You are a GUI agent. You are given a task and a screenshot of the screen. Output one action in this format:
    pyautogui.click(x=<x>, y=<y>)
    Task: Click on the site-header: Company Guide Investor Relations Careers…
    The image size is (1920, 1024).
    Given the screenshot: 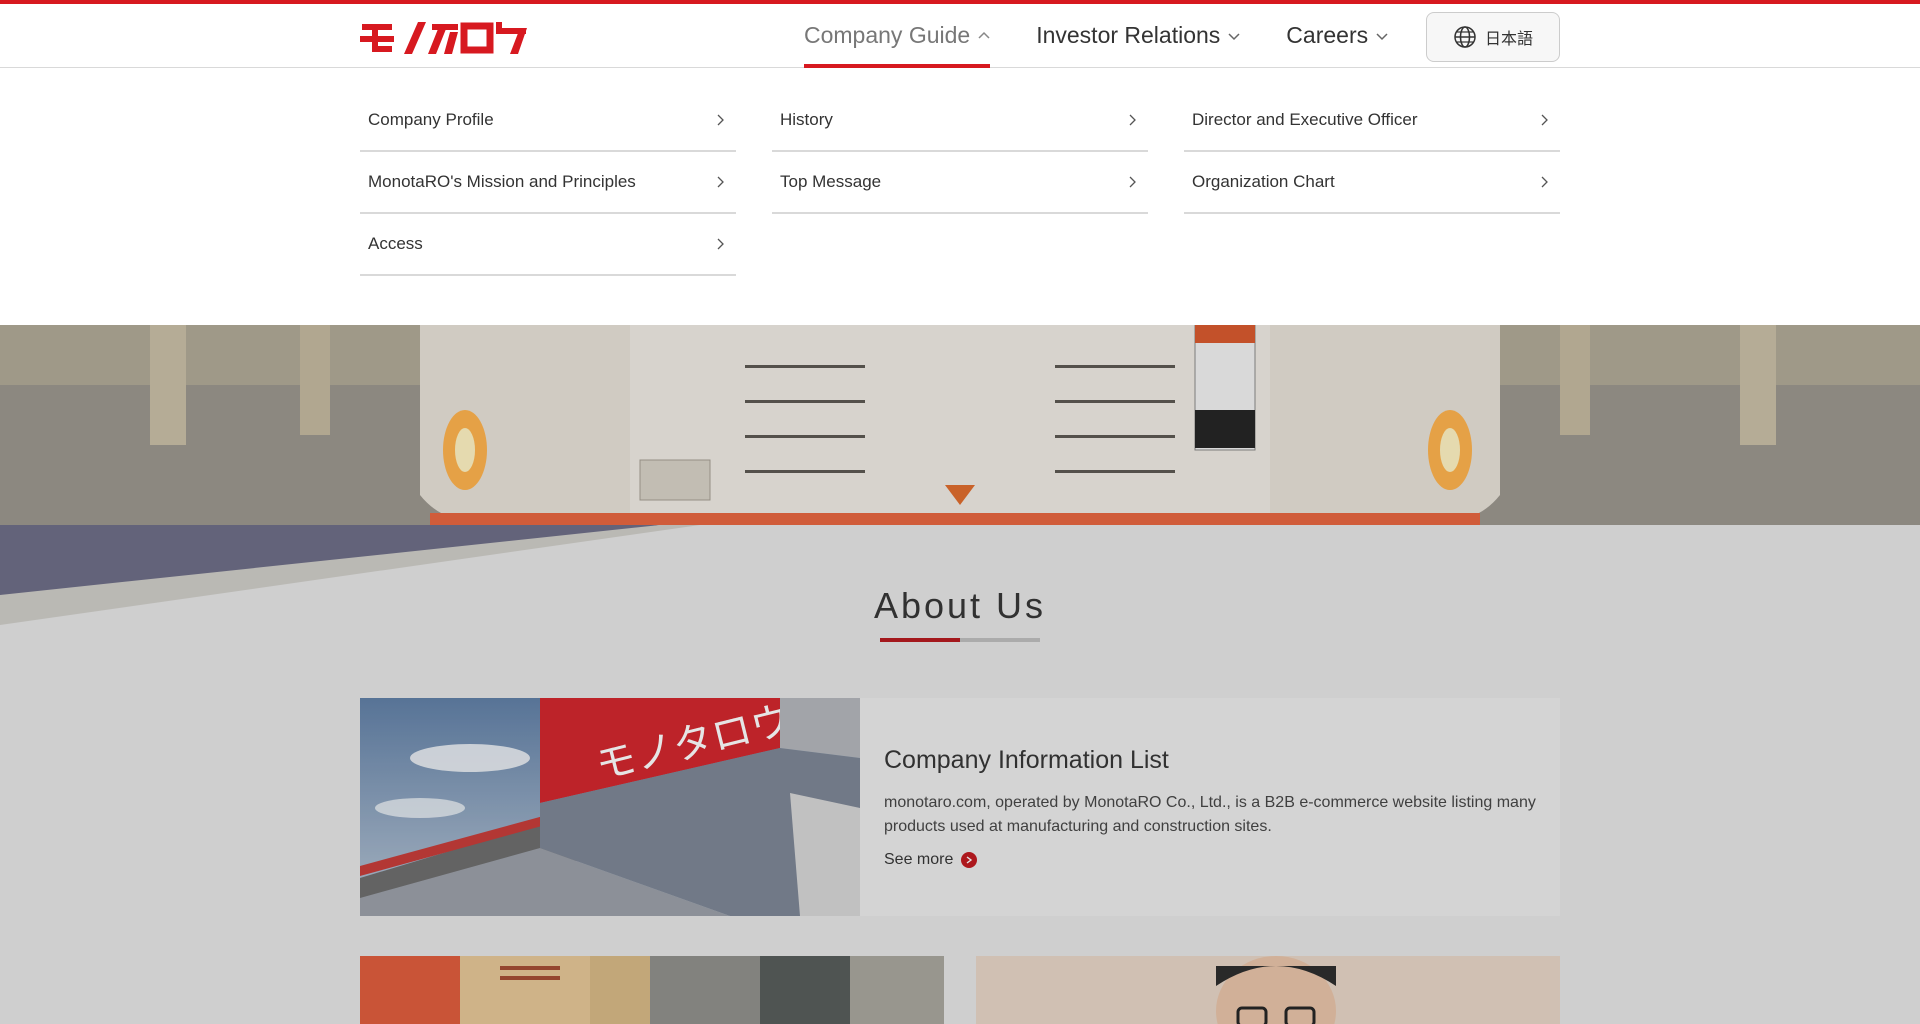 What is the action you would take?
    pyautogui.click(x=960, y=36)
    